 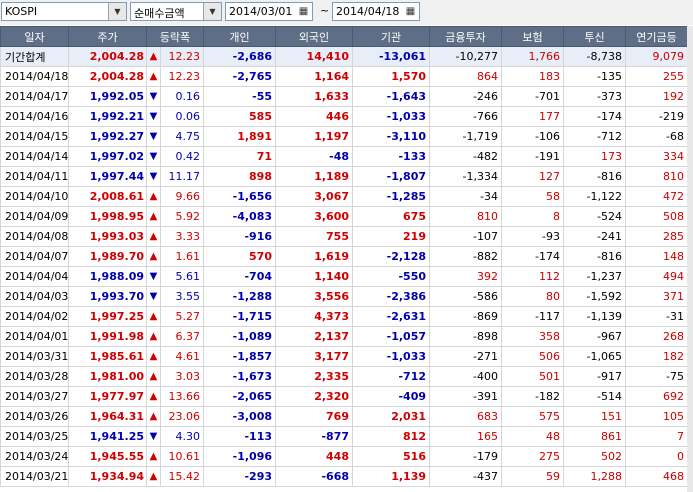 I want to click on cell-change: 0.16, so click(x=182, y=96).